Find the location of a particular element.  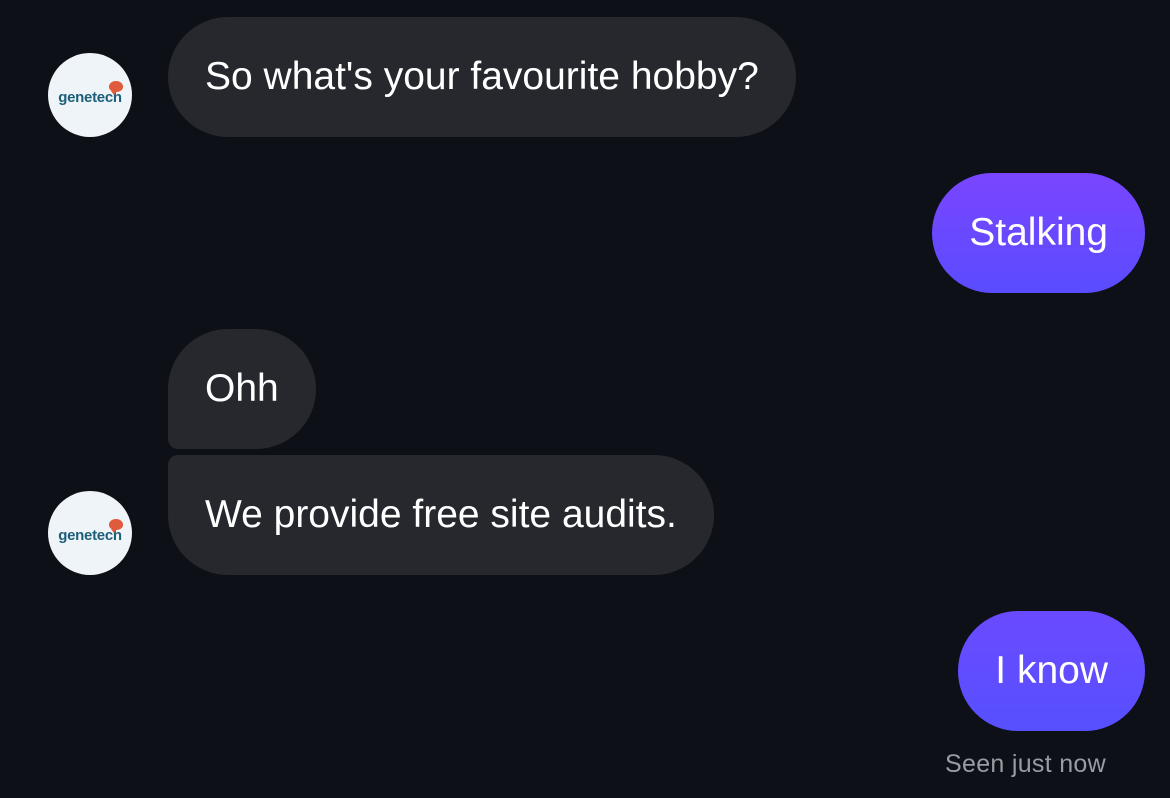

incoming-message-bubble: Ohh is located at coordinates (242, 389).